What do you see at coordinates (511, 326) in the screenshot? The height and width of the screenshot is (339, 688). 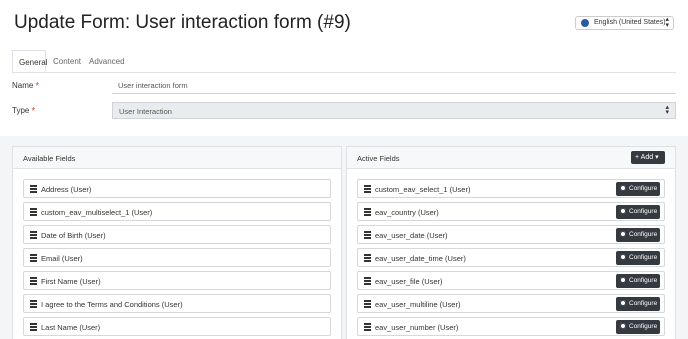 I see `list-item: eav_user_number (User) Configure` at bounding box center [511, 326].